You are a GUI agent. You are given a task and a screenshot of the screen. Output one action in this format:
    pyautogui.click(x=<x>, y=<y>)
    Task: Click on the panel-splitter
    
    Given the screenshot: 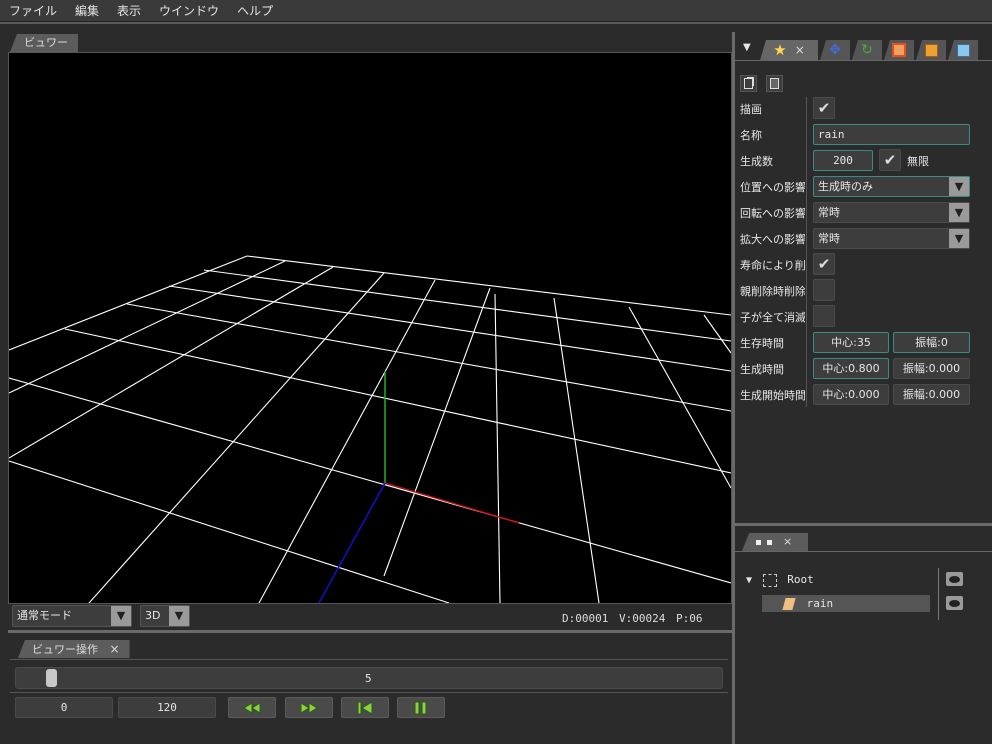 What is the action you would take?
    pyautogui.click(x=370, y=631)
    